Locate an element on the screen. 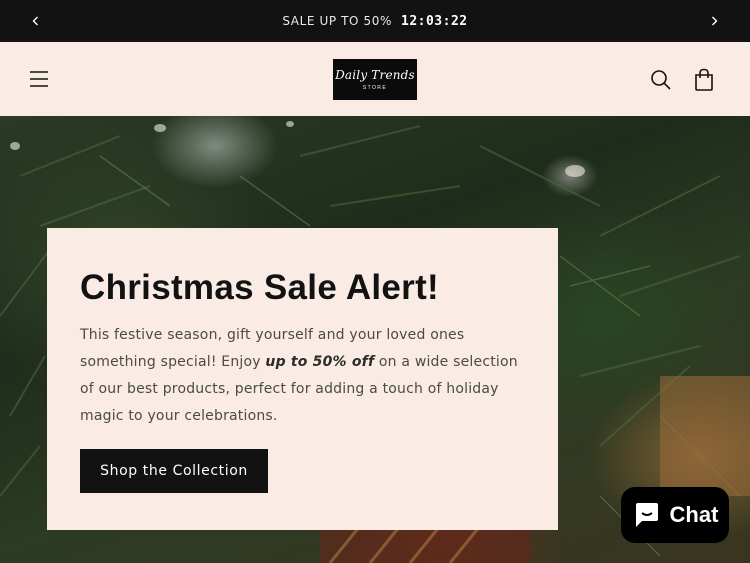  countdown-timer: 12:03:22 is located at coordinates (434, 21).